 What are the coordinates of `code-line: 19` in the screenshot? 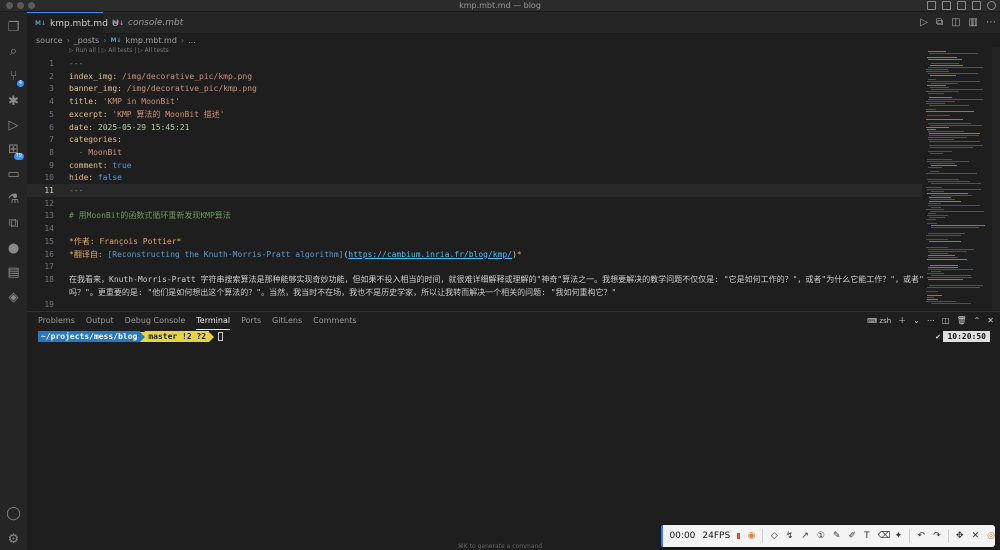 It's located at (474, 304).